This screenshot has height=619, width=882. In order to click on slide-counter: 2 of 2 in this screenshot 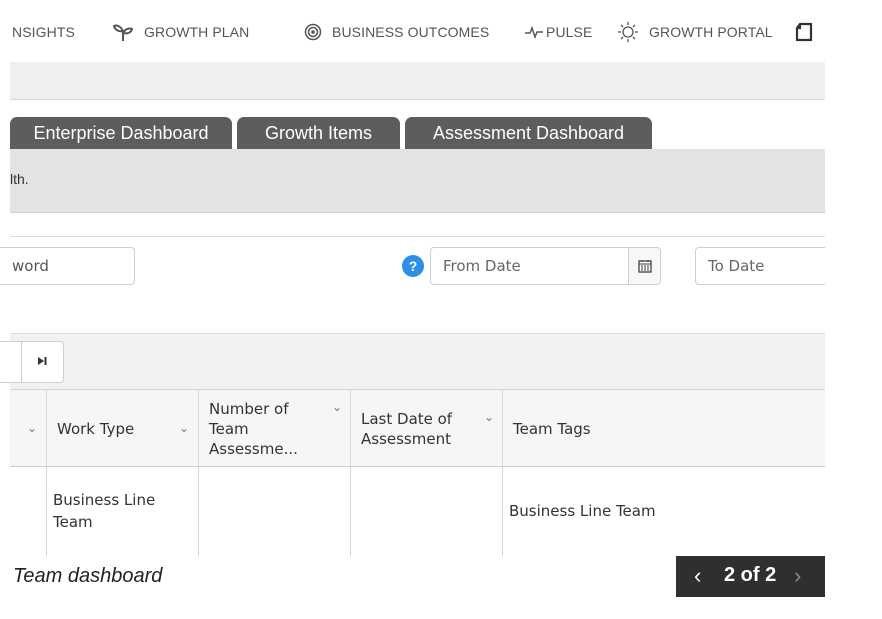, I will do `click(750, 575)`.